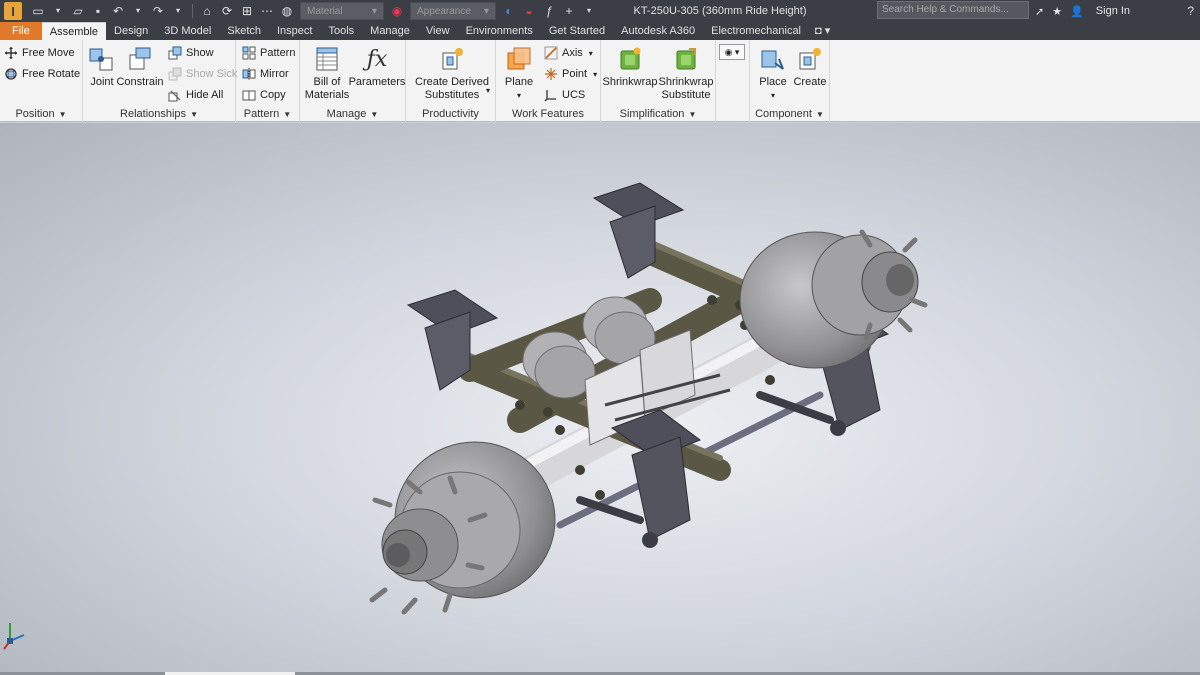 The width and height of the screenshot is (1200, 675). I want to click on panel-work-features: Plane ▾ Axis ▾ Point ▾ UCS Work Features, so click(548, 81).